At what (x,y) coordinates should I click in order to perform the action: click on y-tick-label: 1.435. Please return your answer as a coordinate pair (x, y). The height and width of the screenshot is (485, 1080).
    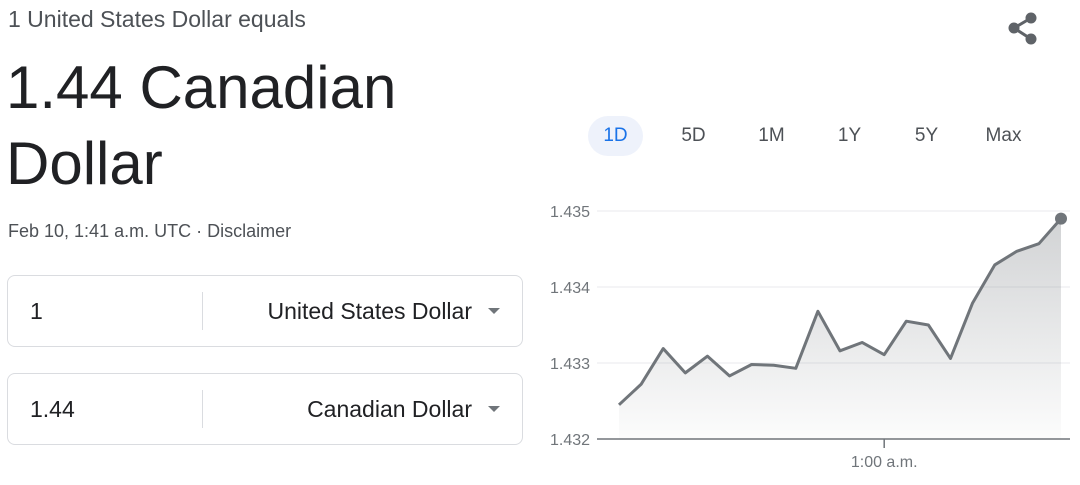
    Looking at the image, I should click on (570, 212).